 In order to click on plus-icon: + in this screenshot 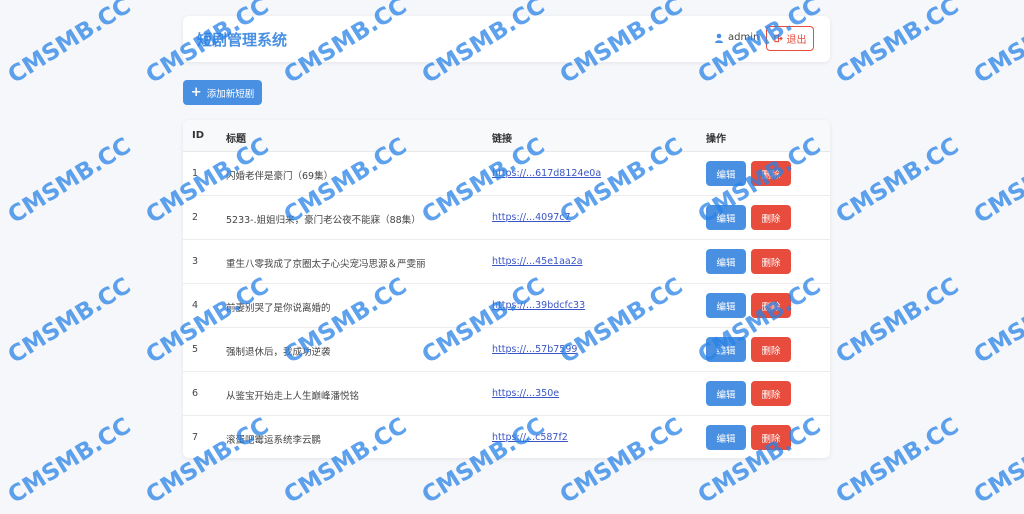, I will do `click(196, 92)`.